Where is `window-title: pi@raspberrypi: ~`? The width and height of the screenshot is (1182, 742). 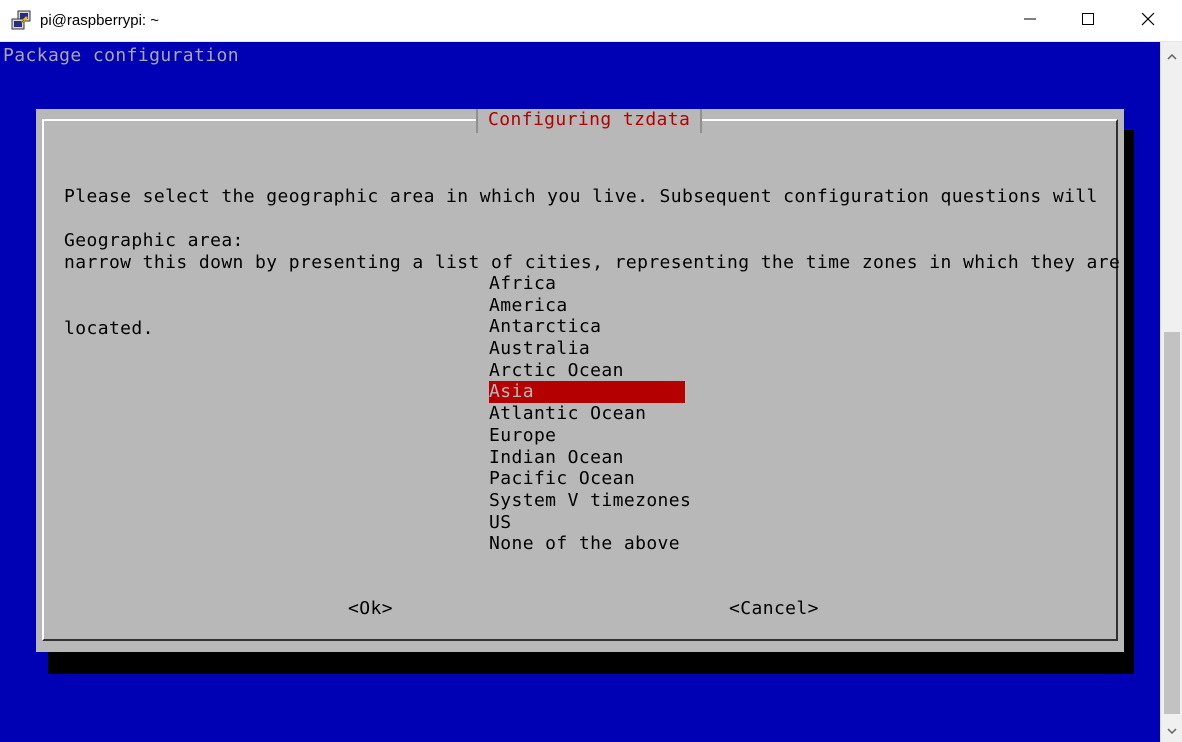 window-title: pi@raspberrypi: ~ is located at coordinates (100, 20).